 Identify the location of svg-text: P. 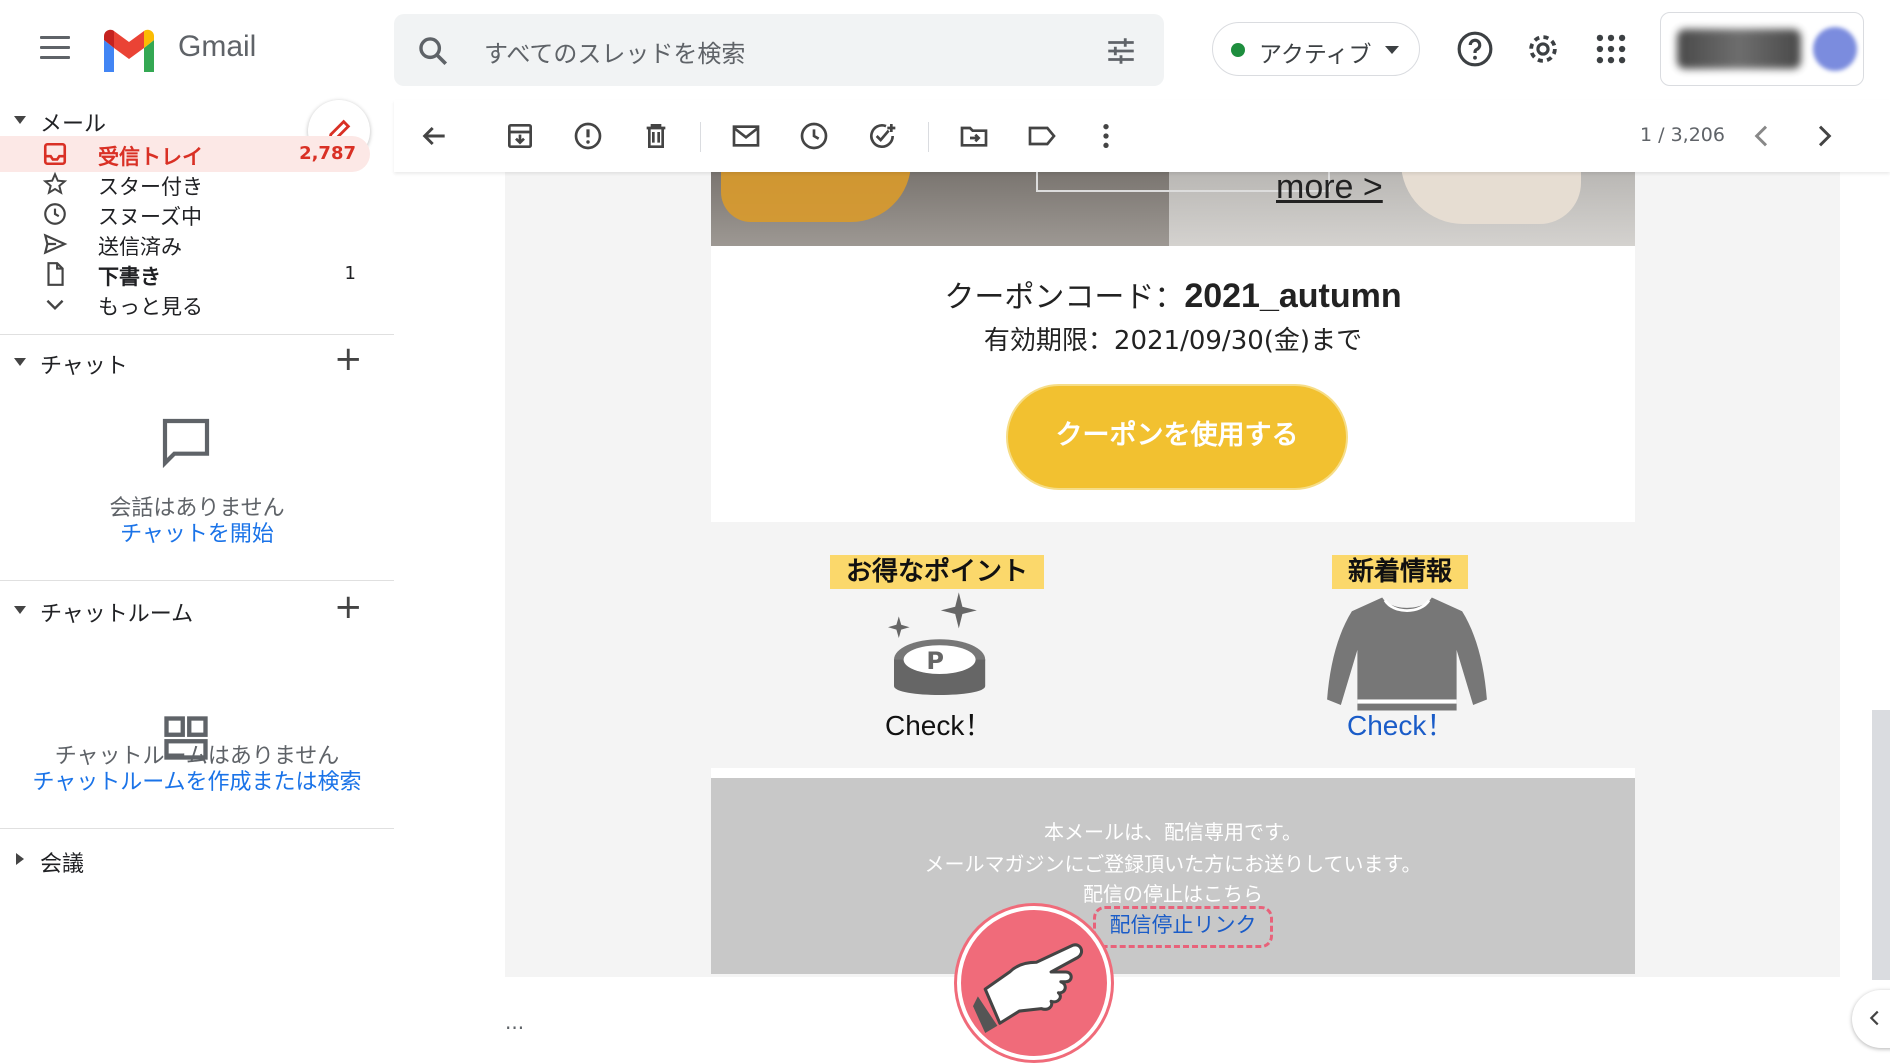
(935, 661).